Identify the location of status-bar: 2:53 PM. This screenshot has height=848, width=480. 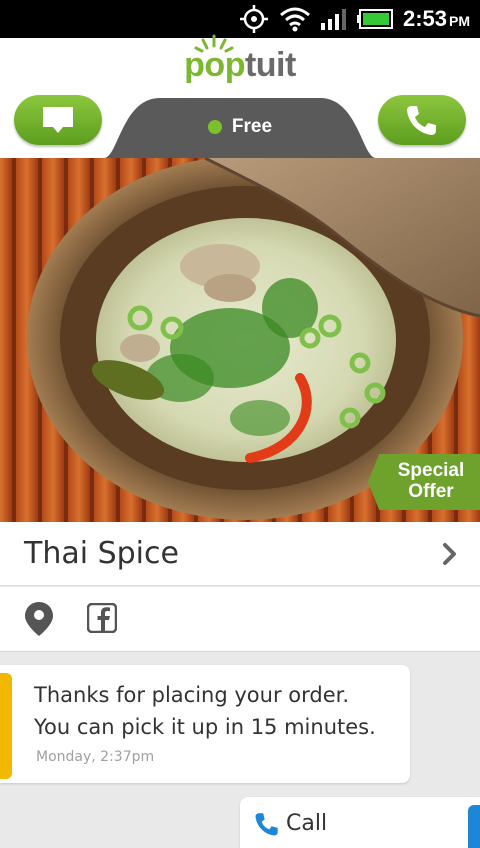
(240, 19).